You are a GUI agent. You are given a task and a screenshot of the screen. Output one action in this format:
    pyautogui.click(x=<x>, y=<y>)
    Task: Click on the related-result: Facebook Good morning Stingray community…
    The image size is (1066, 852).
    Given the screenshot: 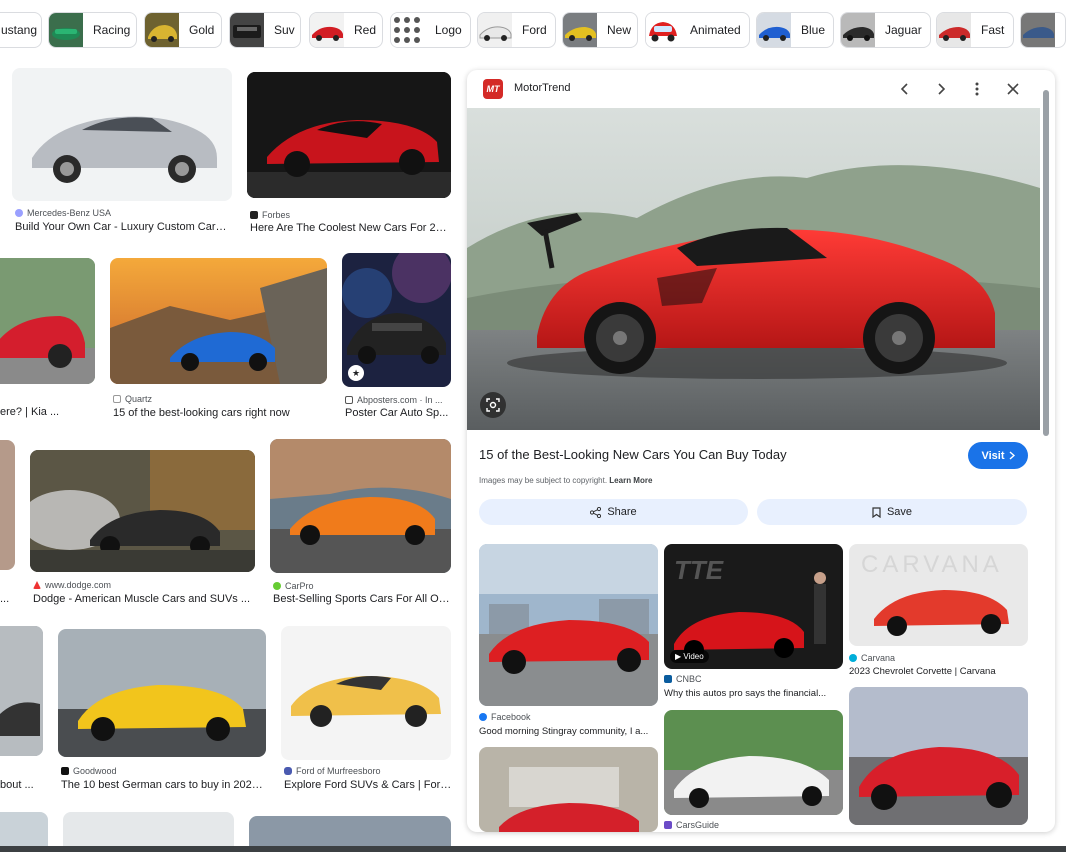 What is the action you would take?
    pyautogui.click(x=568, y=644)
    